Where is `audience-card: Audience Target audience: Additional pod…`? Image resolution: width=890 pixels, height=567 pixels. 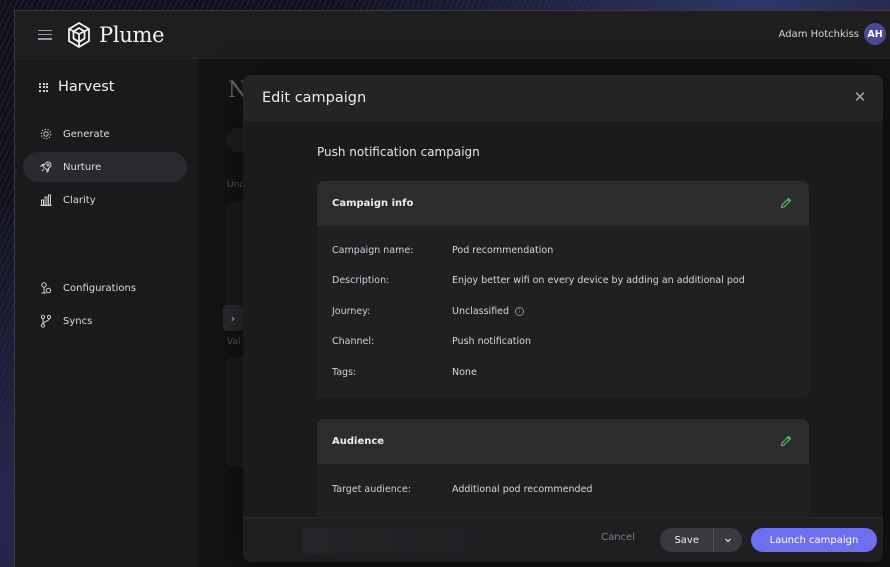
audience-card: Audience Target audience: Additional pod… is located at coordinates (563, 468).